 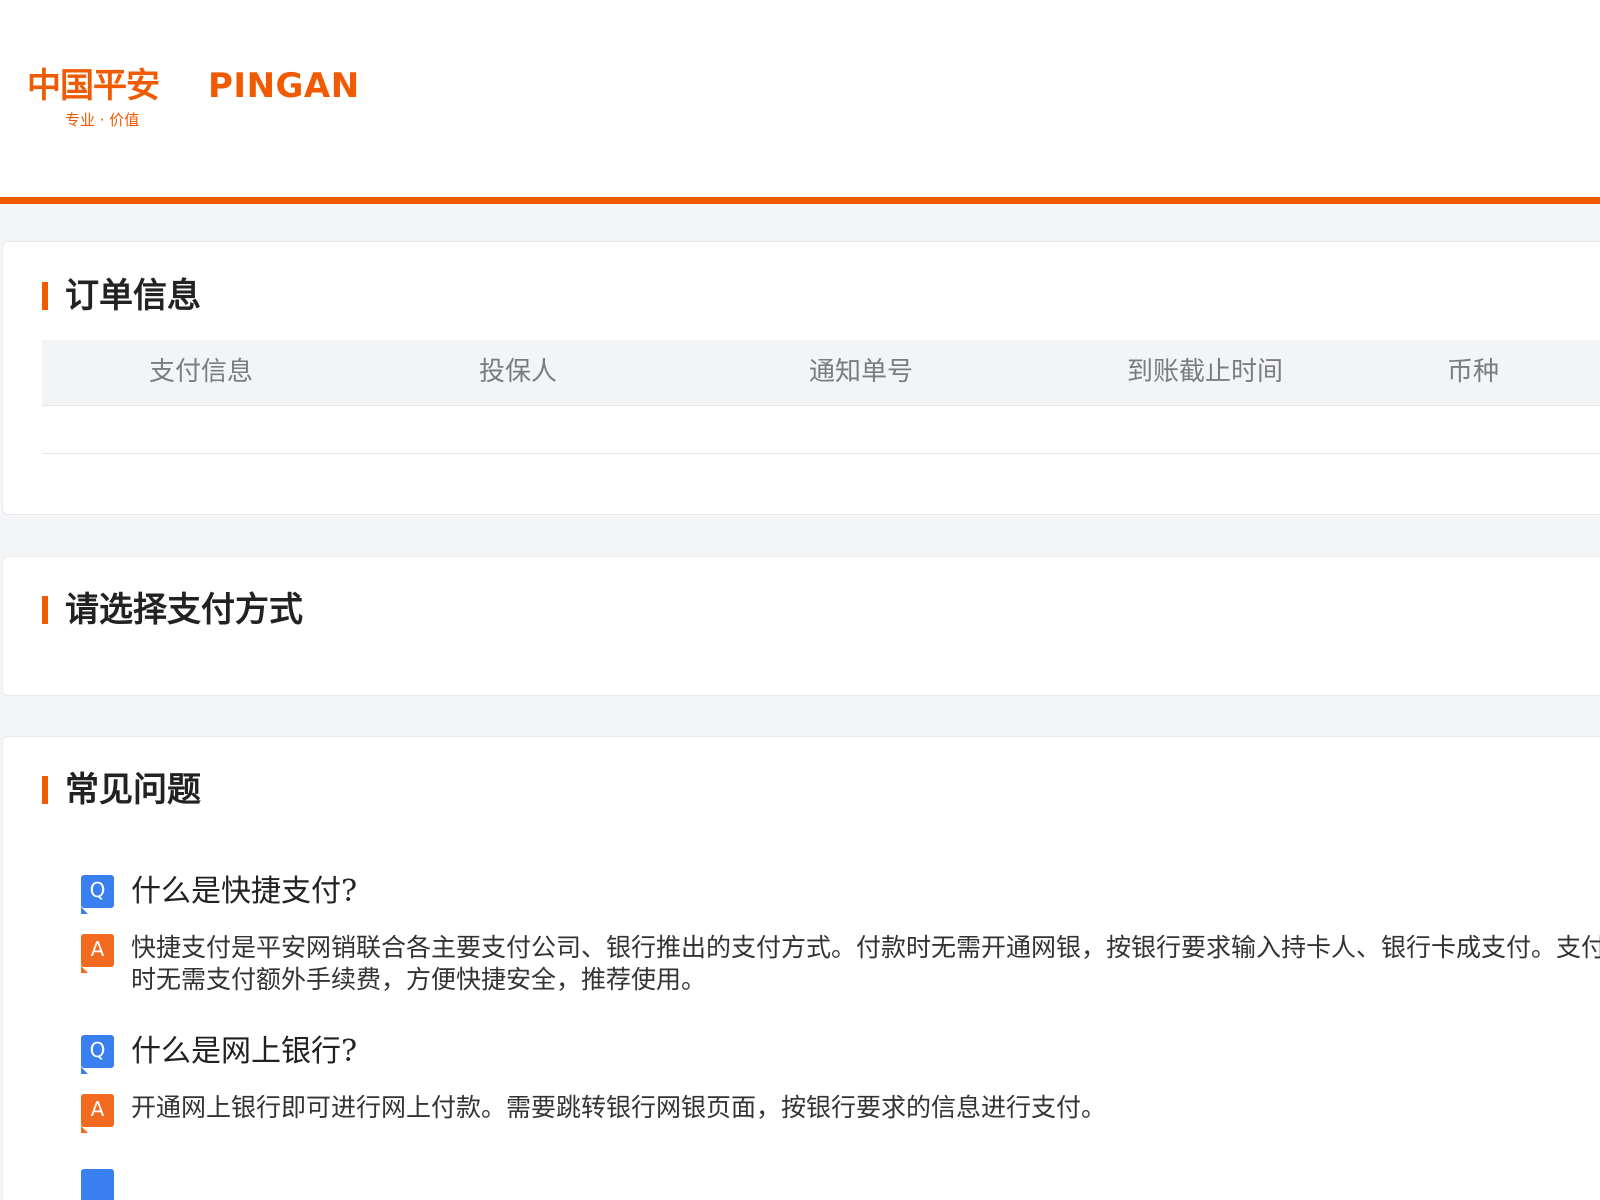 What do you see at coordinates (102, 120) in the screenshot?
I see `logo-tagline: 专业 · 价值` at bounding box center [102, 120].